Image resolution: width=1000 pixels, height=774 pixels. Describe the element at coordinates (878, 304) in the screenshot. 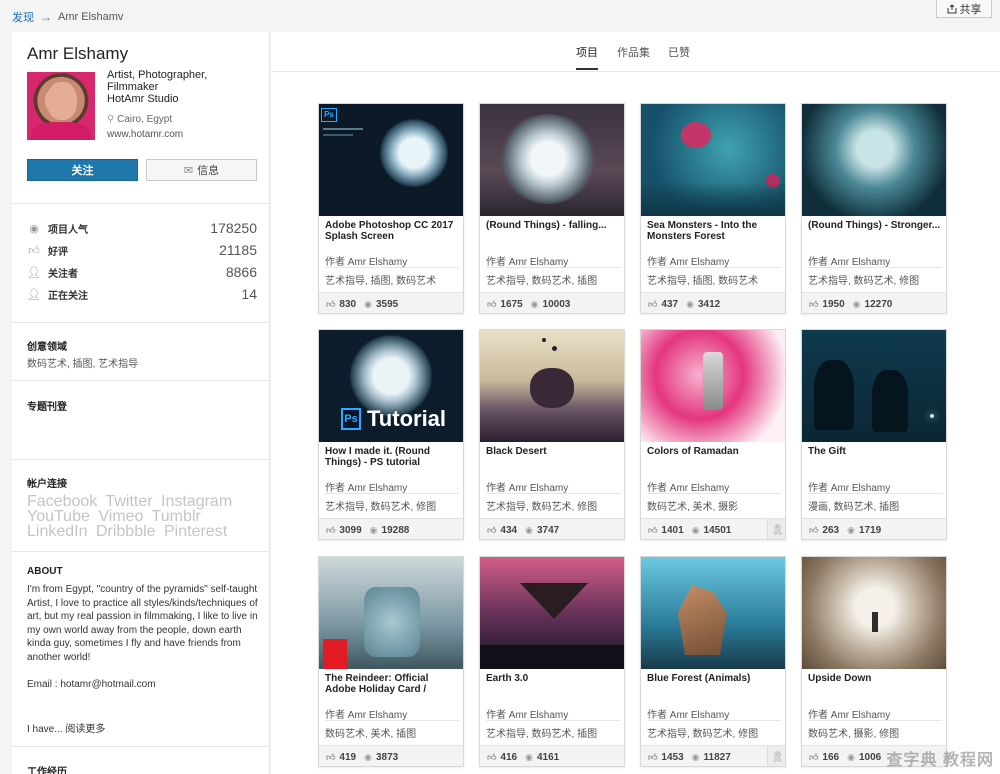

I see `views-count: 12270` at that location.